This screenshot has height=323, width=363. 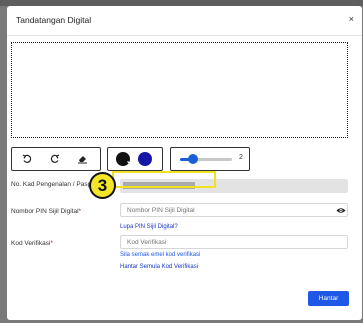 I want to click on id-label: No. Kad Pengenalan / Pasport*, so click(x=56, y=185).